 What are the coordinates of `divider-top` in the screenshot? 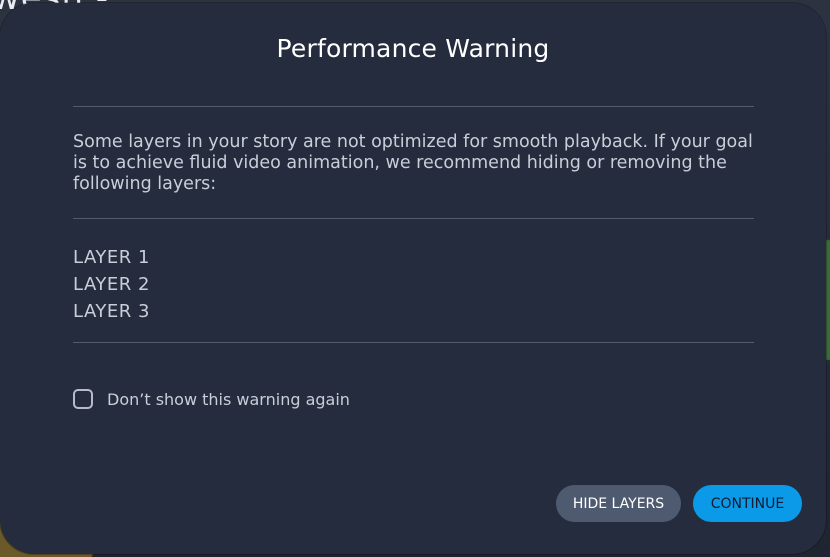 It's located at (413, 106).